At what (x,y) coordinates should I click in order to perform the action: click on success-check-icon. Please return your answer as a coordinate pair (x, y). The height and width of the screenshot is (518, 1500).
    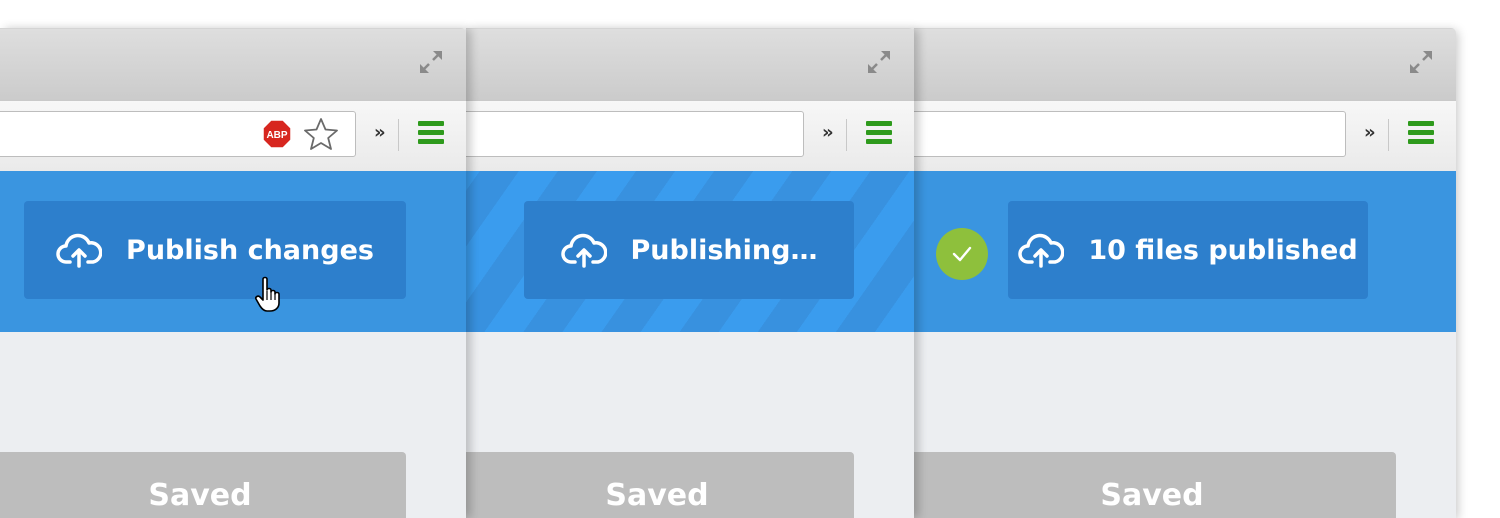
    Looking at the image, I should click on (962, 254).